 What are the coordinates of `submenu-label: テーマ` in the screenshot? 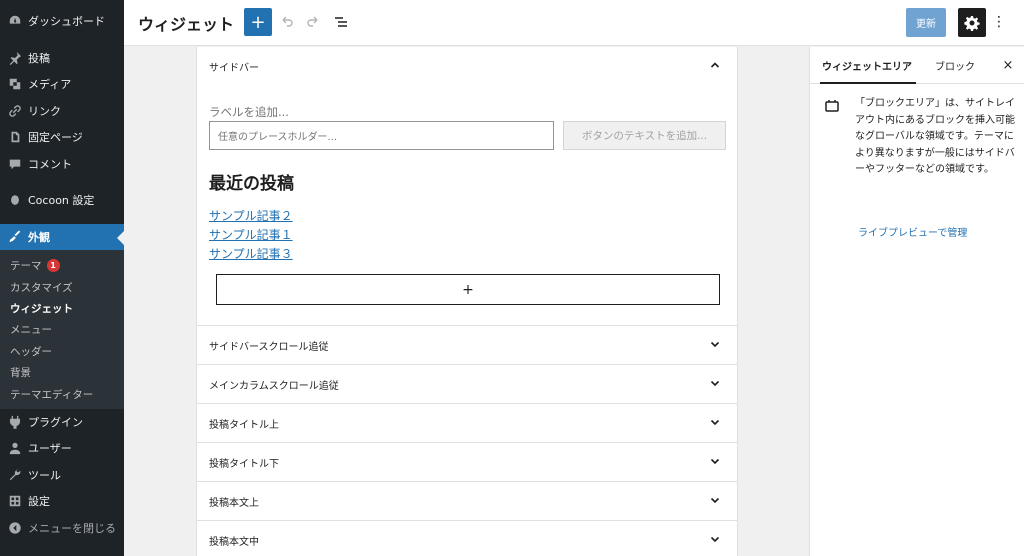 It's located at (26, 266).